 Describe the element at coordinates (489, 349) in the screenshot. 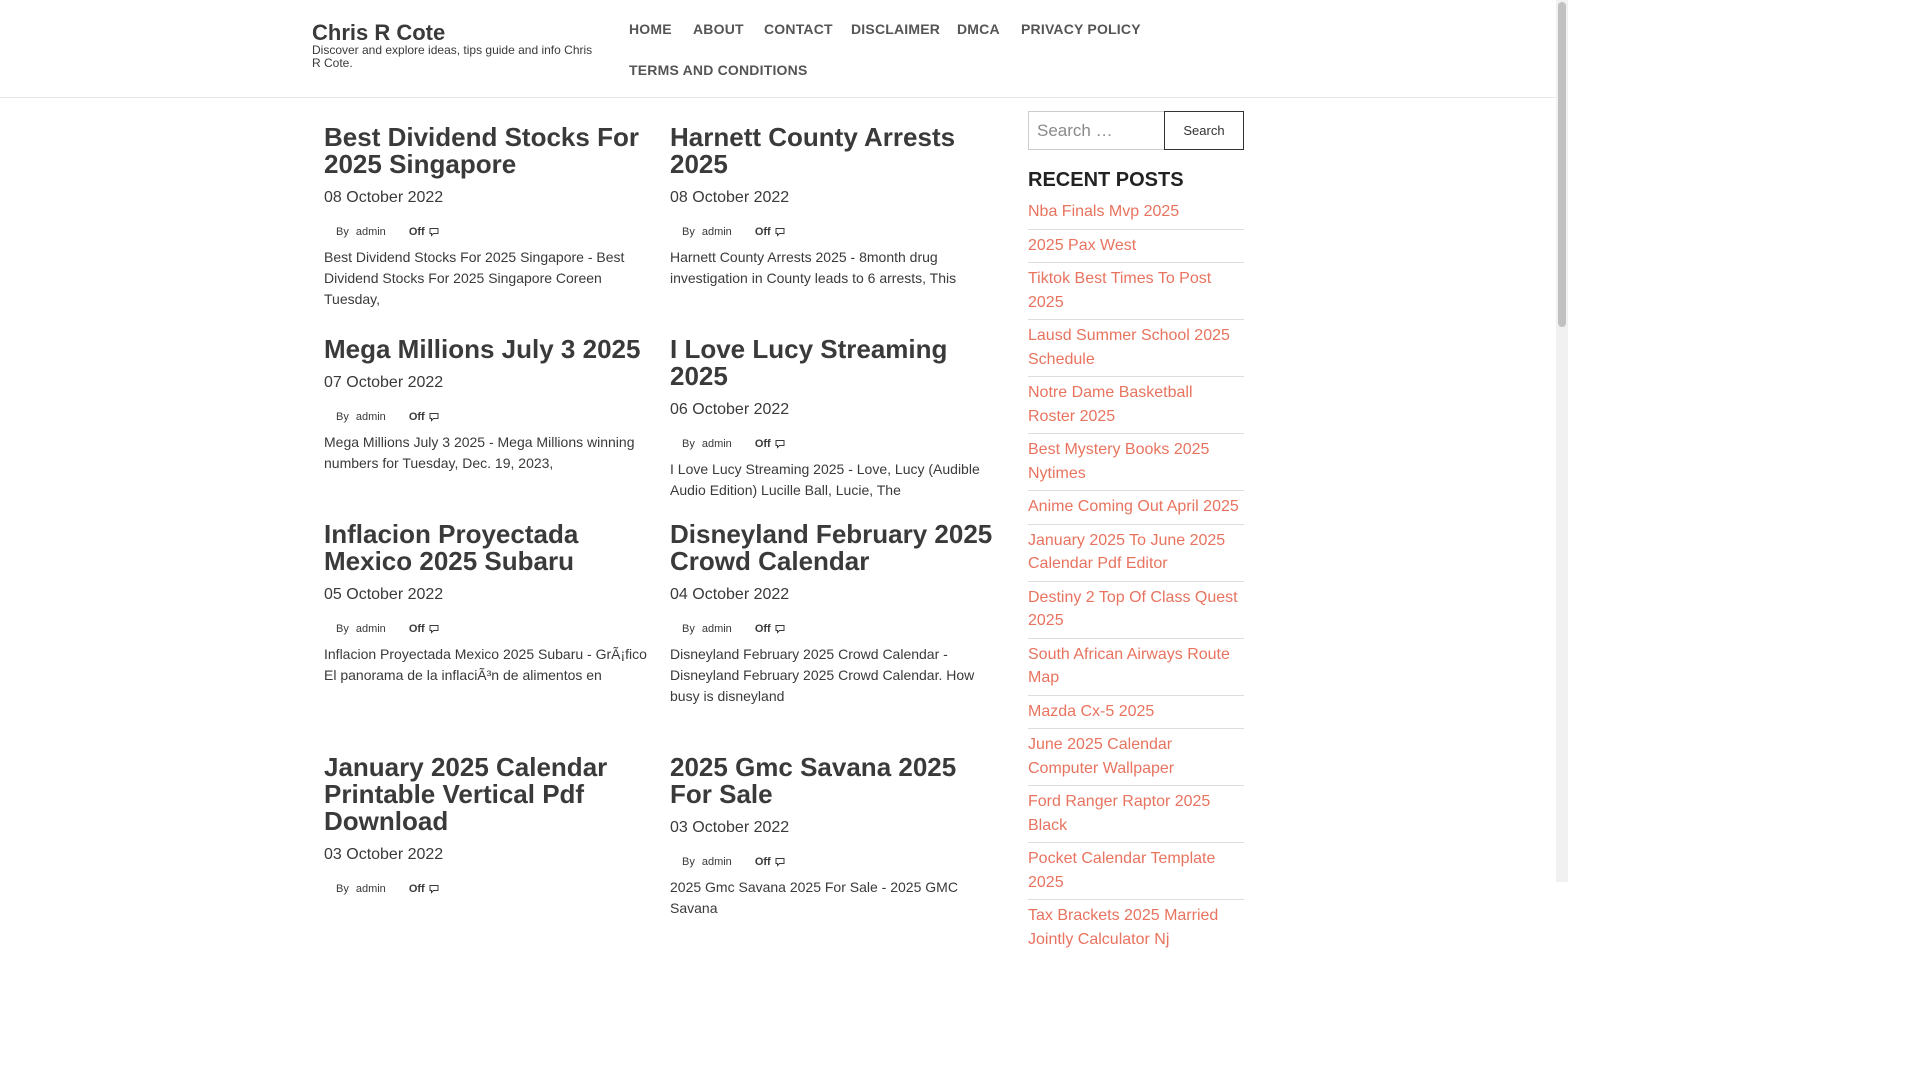

I see `post-title: Mega Millions July 3 2025` at that location.